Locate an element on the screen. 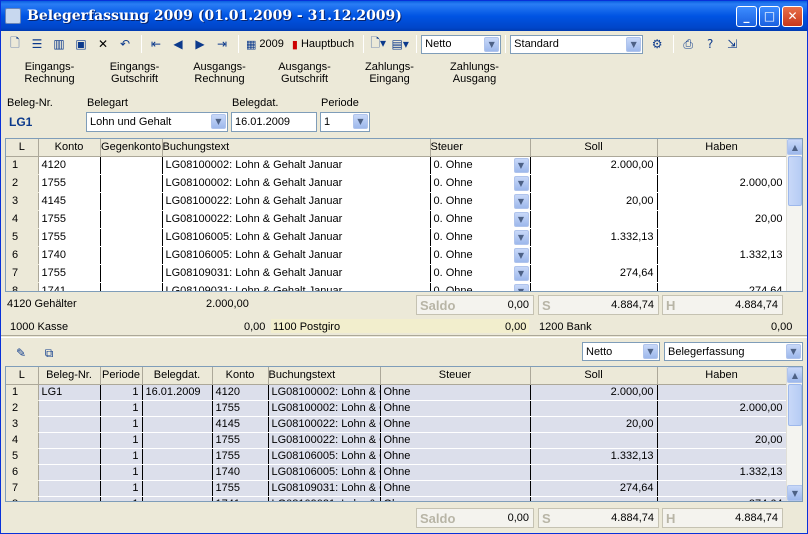  cell-l: 5 is located at coordinates (22, 456).